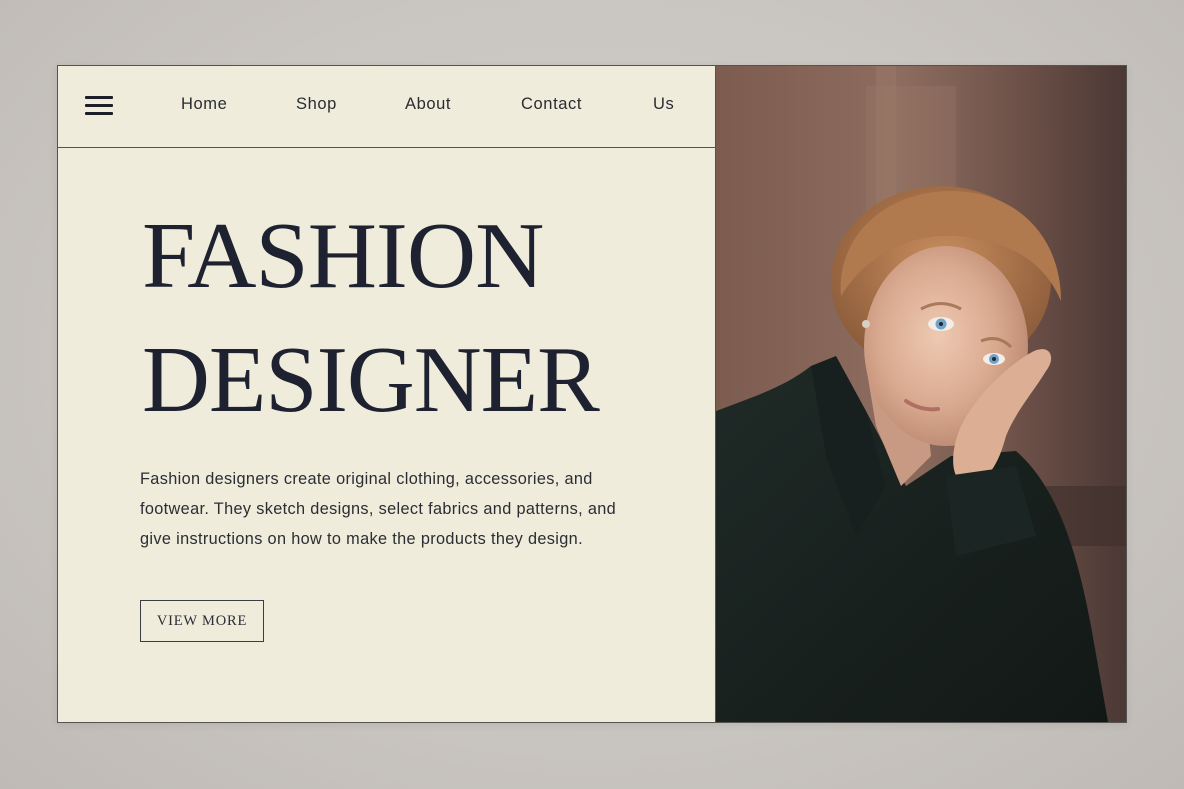 Image resolution: width=1184 pixels, height=789 pixels. What do you see at coordinates (663, 104) in the screenshot?
I see `nav-link-us: Us` at bounding box center [663, 104].